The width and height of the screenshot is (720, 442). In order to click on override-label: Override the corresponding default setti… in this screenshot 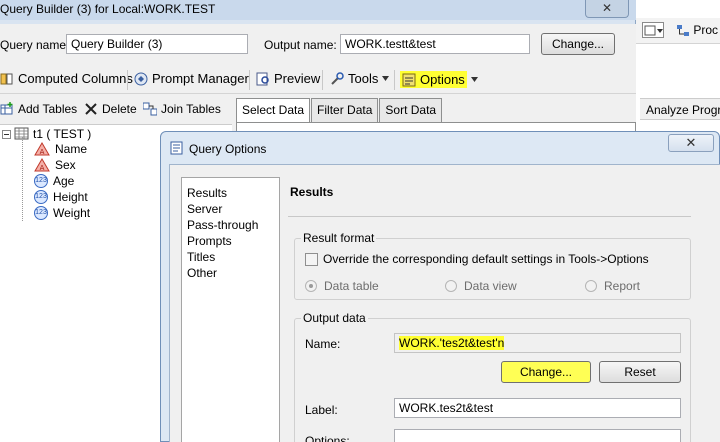, I will do `click(486, 259)`.